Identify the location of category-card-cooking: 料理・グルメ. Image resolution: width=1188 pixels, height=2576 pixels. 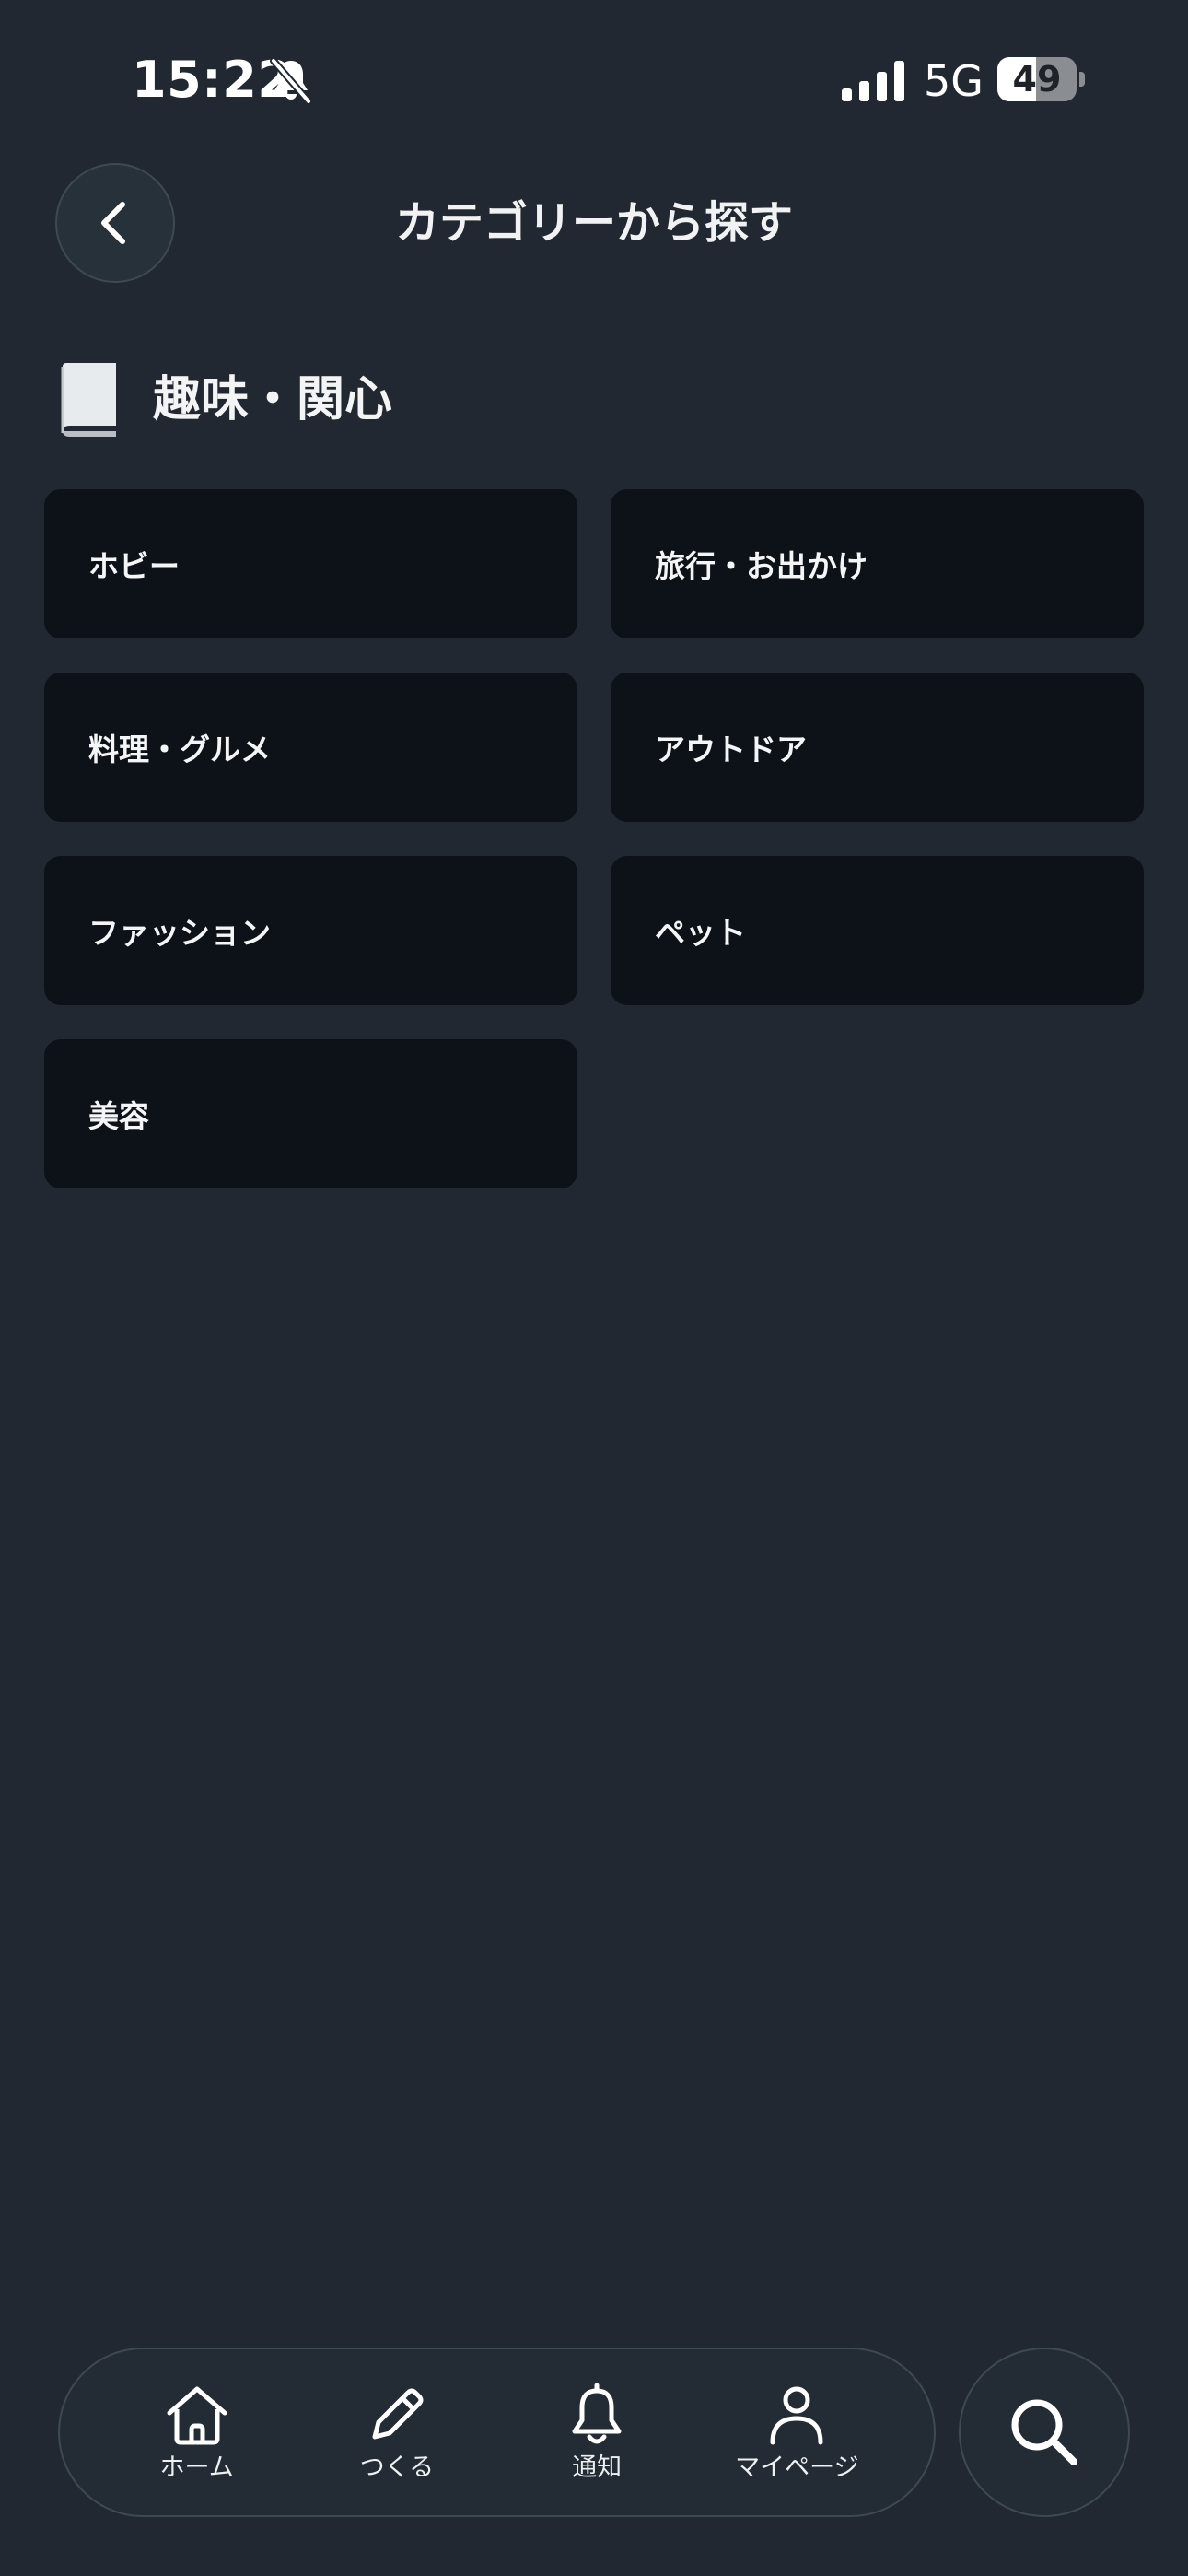
(311, 747).